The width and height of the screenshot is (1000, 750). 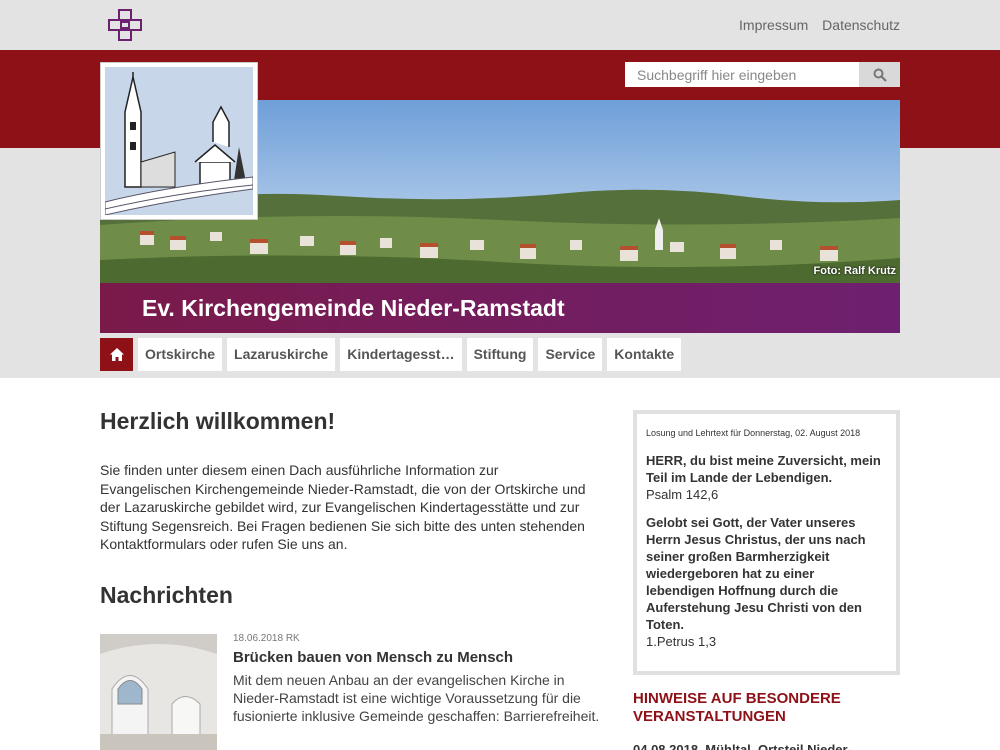 What do you see at coordinates (742, 74) in the screenshot?
I see `search-input` at bounding box center [742, 74].